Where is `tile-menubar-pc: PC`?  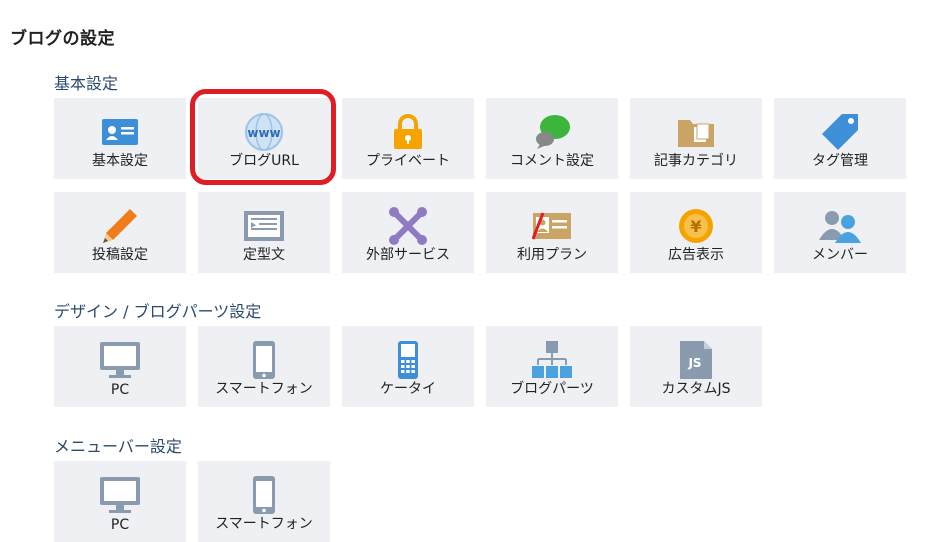
tile-menubar-pc: PC is located at coordinates (120, 501).